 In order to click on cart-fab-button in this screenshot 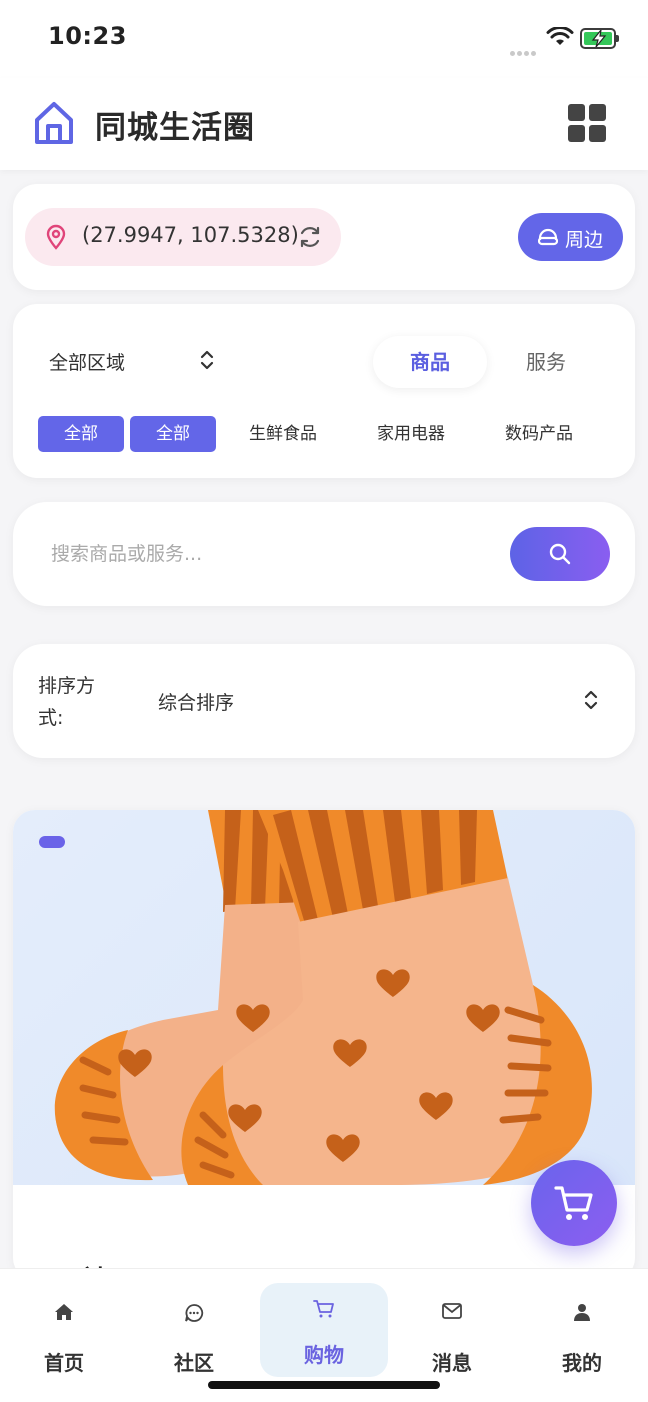, I will do `click(574, 1203)`.